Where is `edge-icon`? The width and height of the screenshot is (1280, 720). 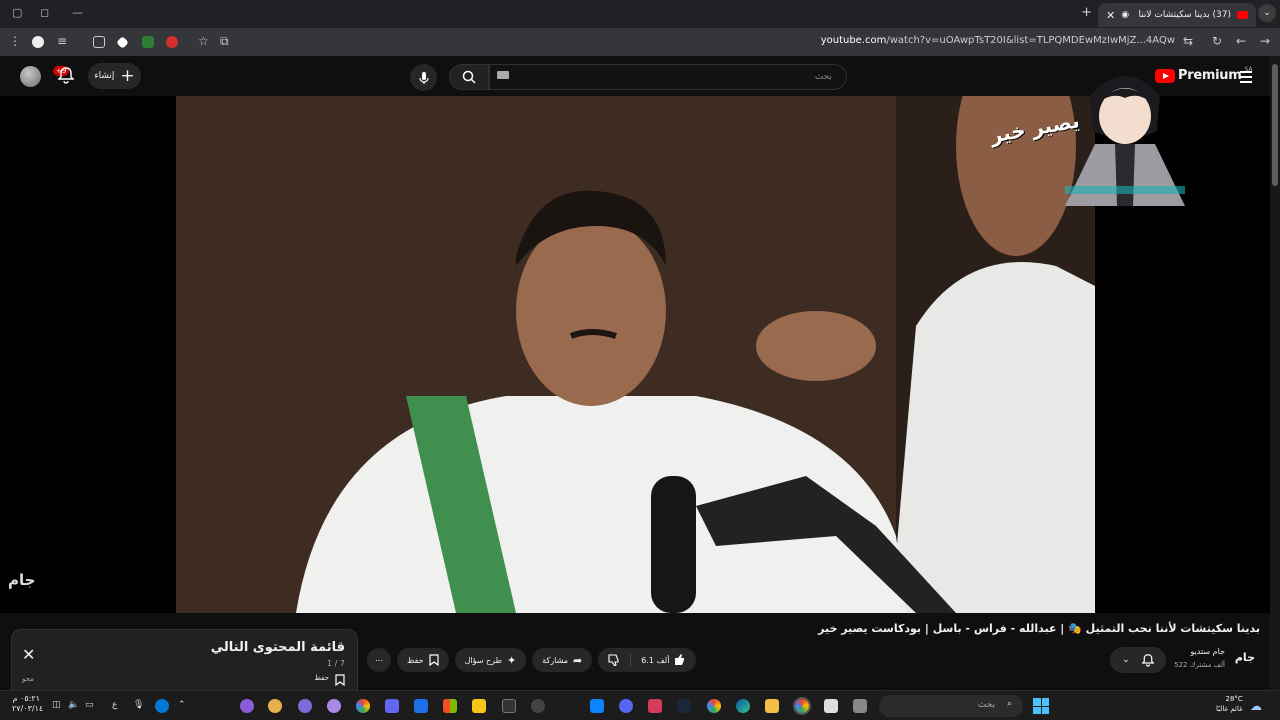
edge-icon is located at coordinates (743, 706).